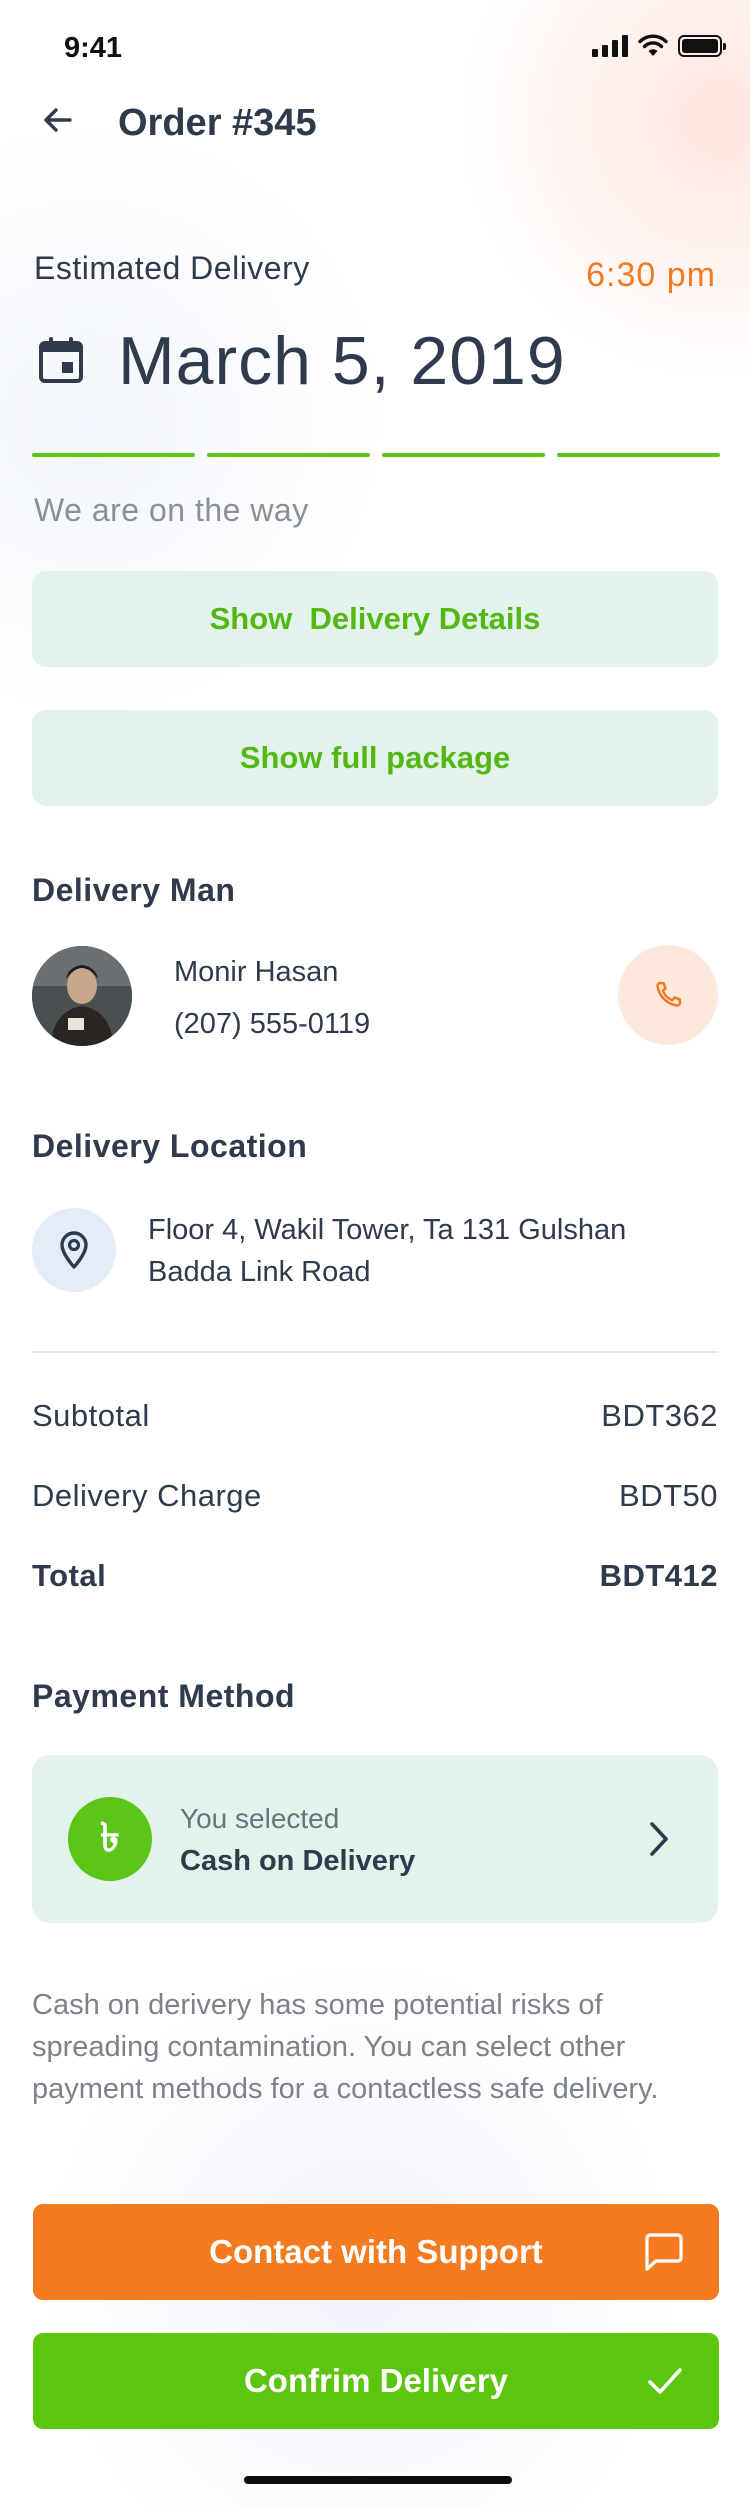  What do you see at coordinates (69, 1575) in the screenshot?
I see `total-label: Total` at bounding box center [69, 1575].